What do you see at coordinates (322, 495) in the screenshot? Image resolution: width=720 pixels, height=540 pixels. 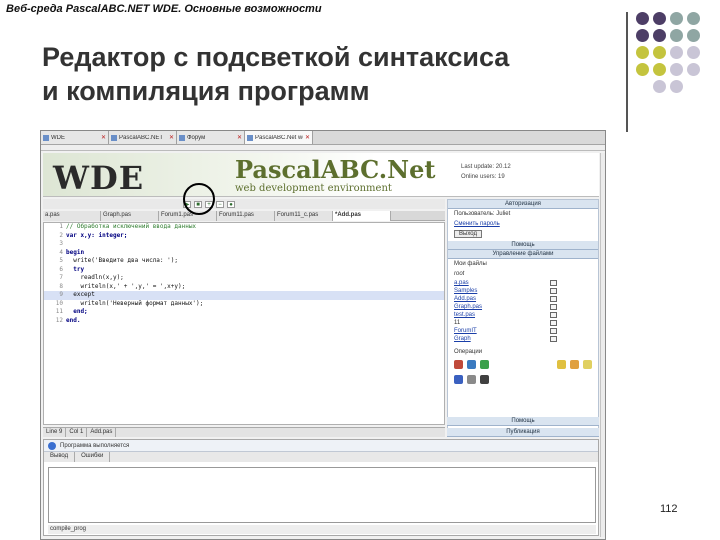 I see `output-textarea` at bounding box center [322, 495].